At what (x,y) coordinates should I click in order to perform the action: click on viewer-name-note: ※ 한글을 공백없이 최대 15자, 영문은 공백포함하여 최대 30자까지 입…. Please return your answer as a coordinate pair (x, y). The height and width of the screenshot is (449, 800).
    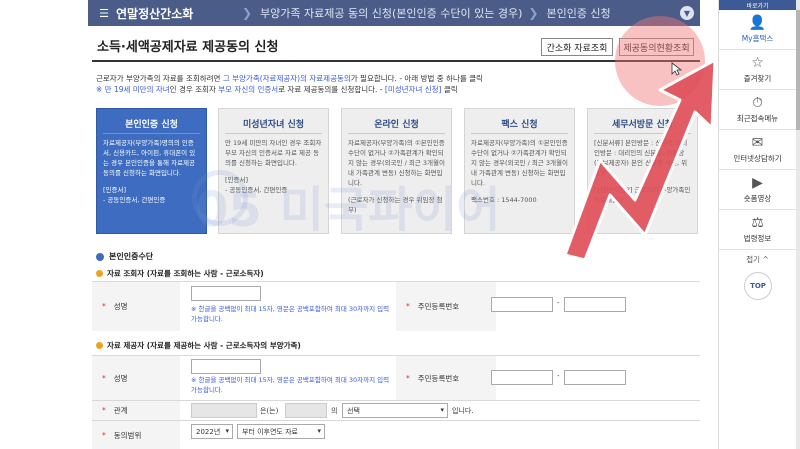
    Looking at the image, I should click on (290, 314).